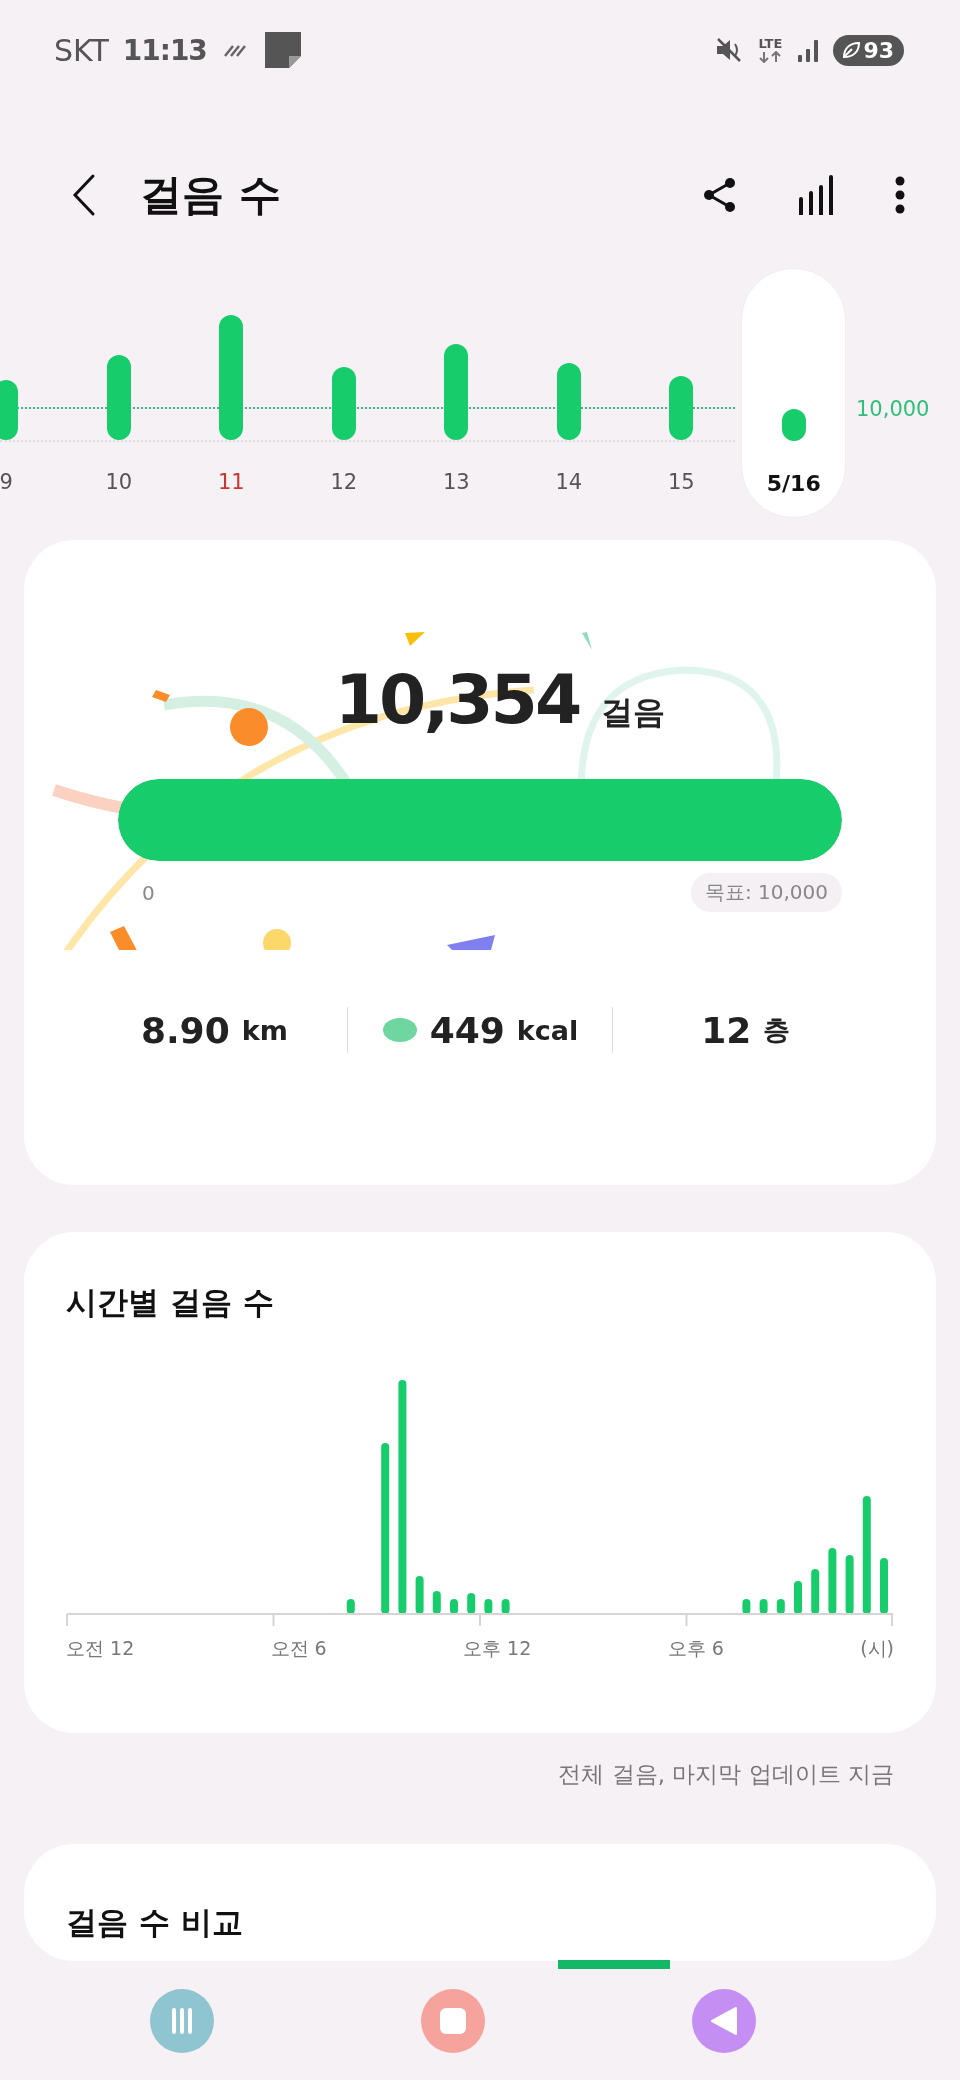 The width and height of the screenshot is (960, 2080). Describe the element at coordinates (164, 50) in the screenshot. I see `status-time: 11:13` at that location.